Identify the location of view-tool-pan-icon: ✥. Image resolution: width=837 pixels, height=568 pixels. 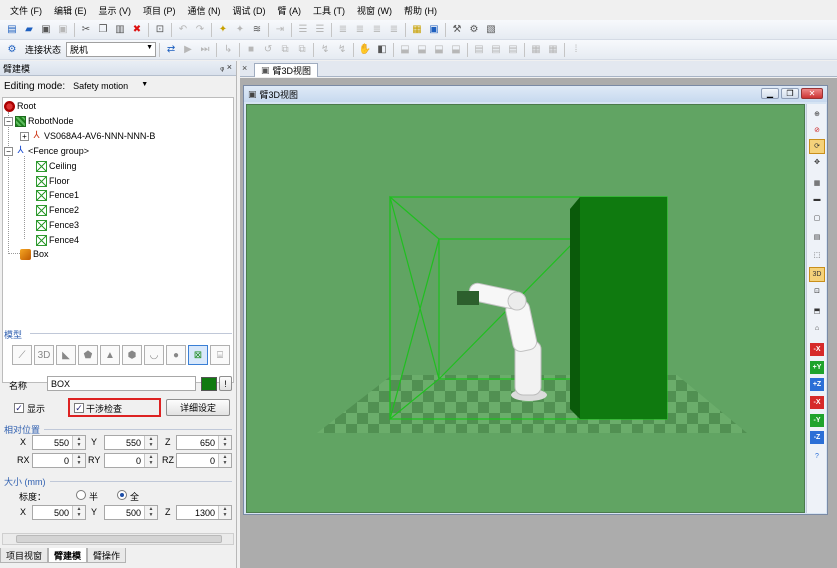
(817, 162).